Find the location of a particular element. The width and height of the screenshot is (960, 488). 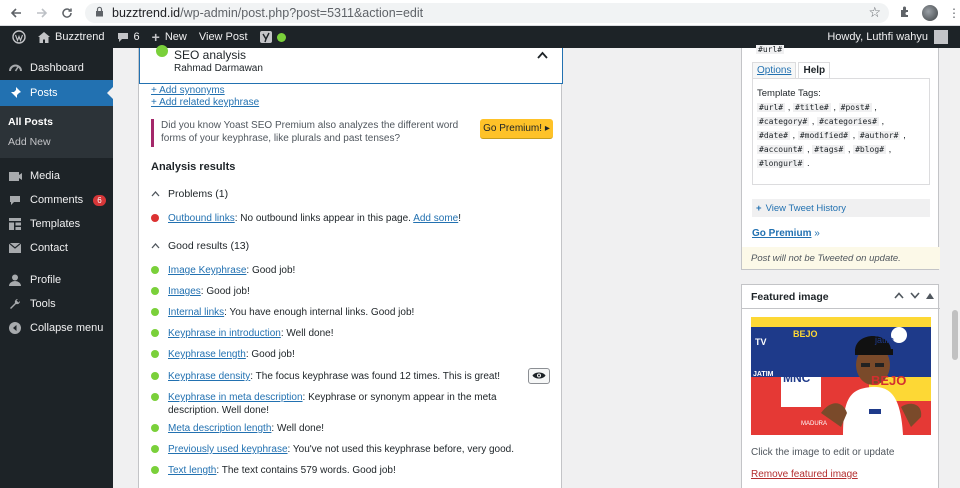

collapse-menu-button: Collapse menu is located at coordinates (56, 328).